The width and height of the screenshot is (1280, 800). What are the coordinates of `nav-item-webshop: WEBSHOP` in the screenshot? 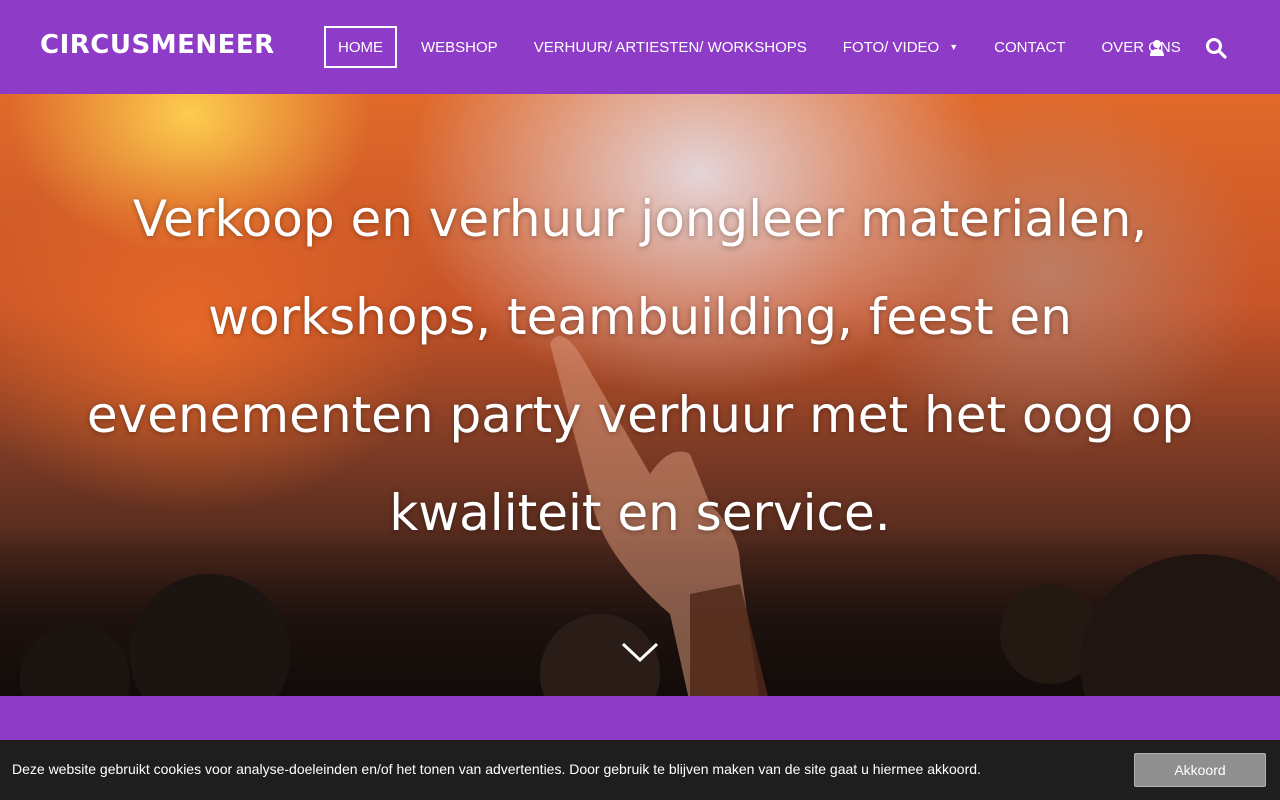 It's located at (459, 47).